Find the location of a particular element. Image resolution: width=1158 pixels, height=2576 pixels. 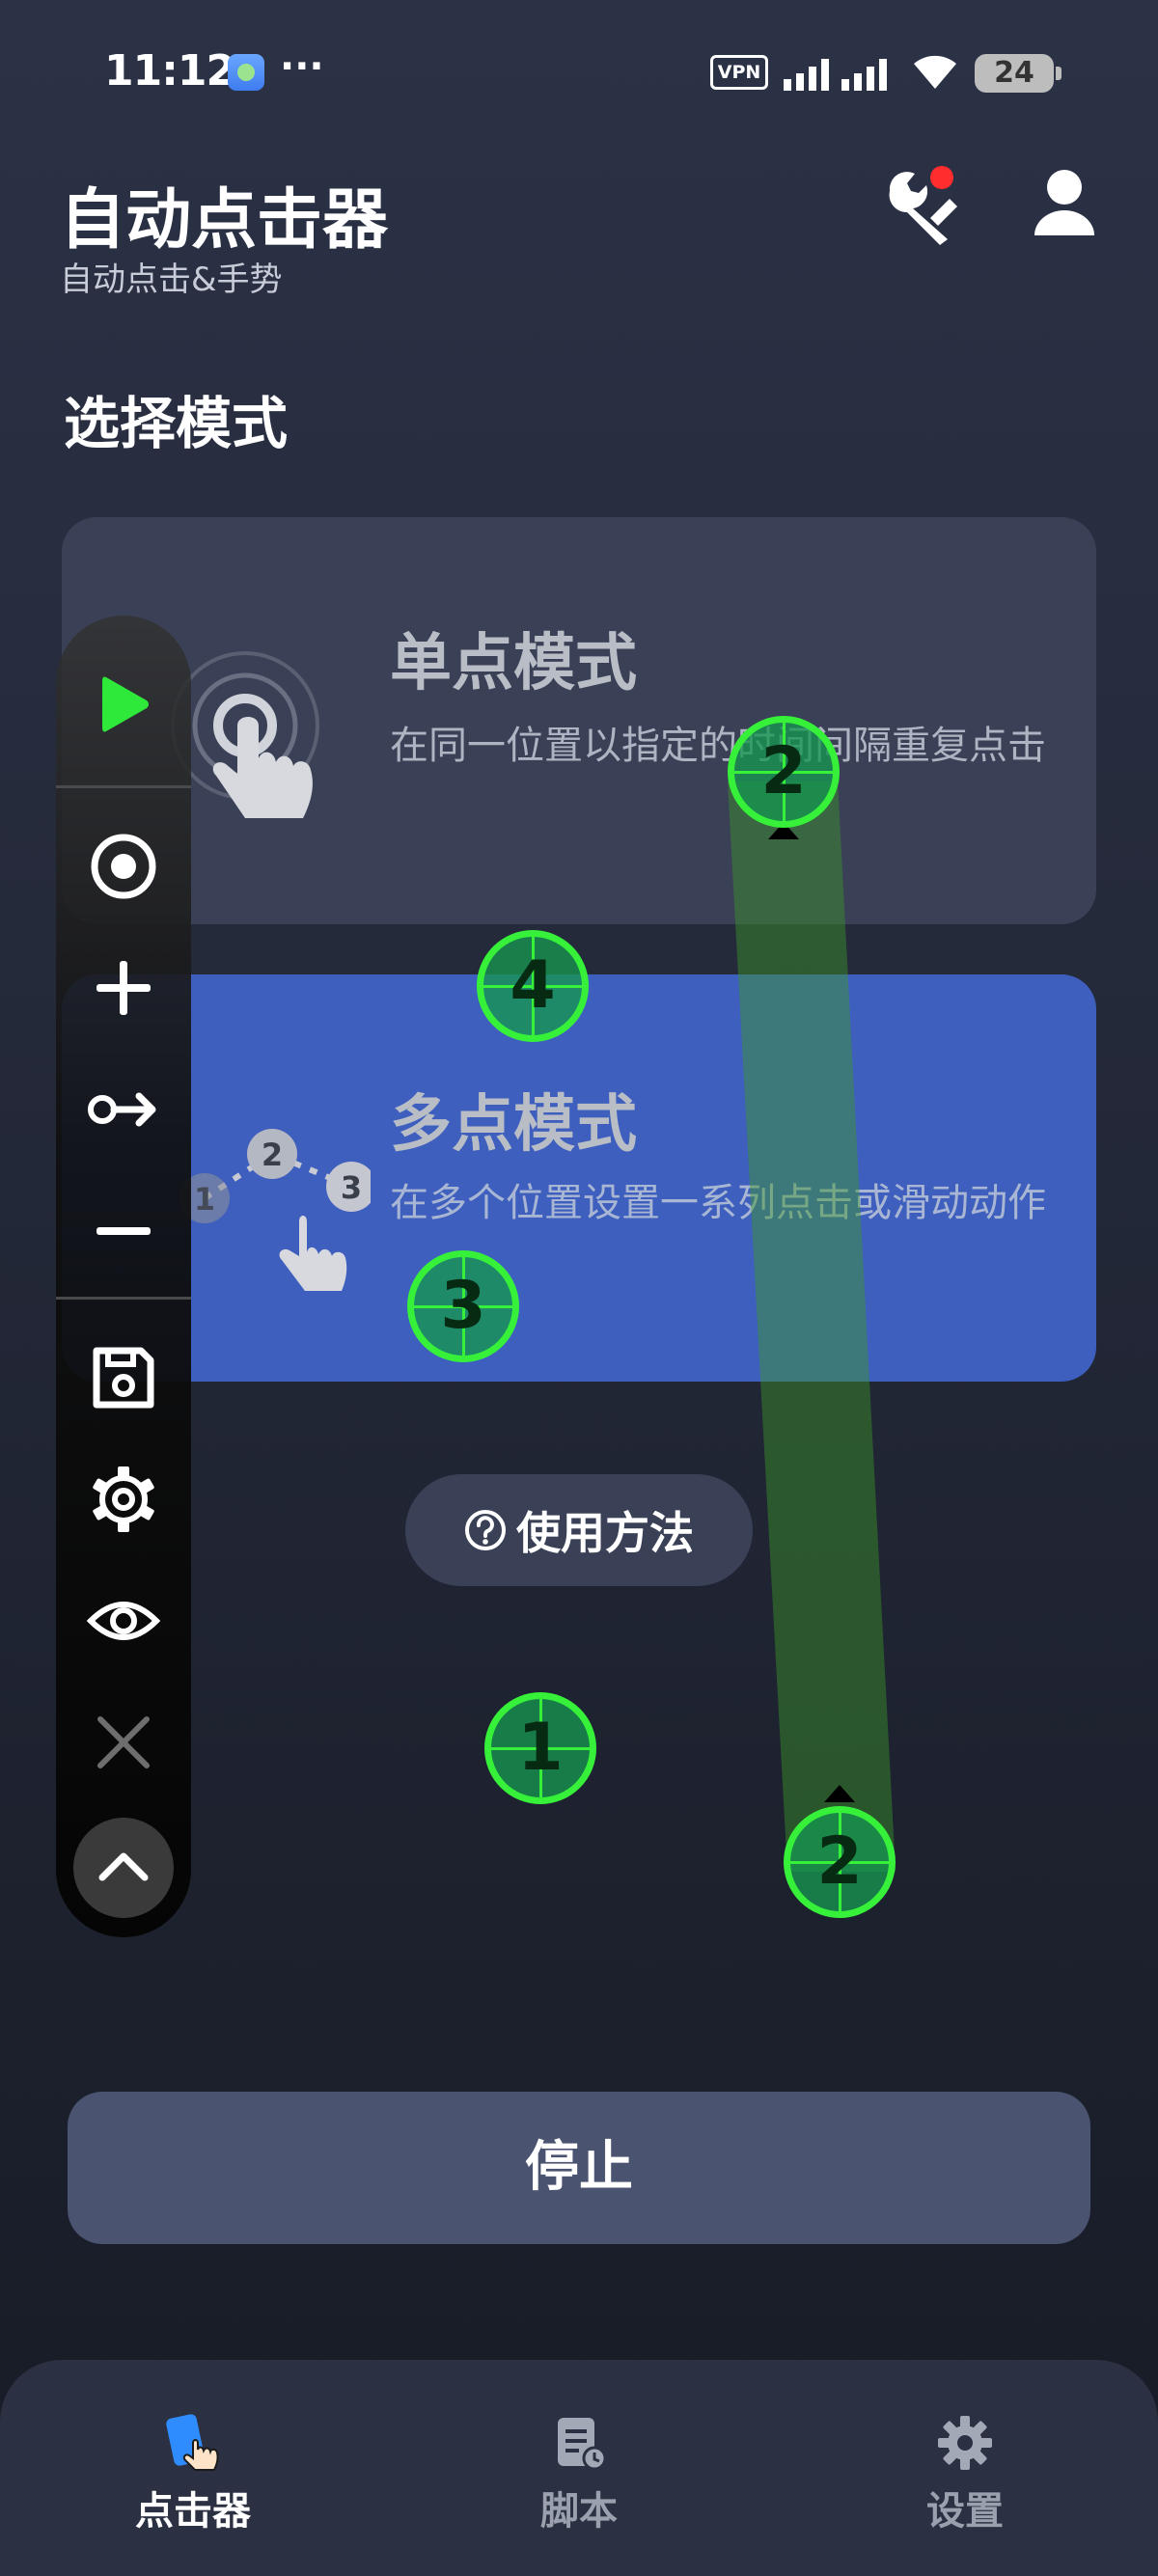

help-icon is located at coordinates (485, 1530).